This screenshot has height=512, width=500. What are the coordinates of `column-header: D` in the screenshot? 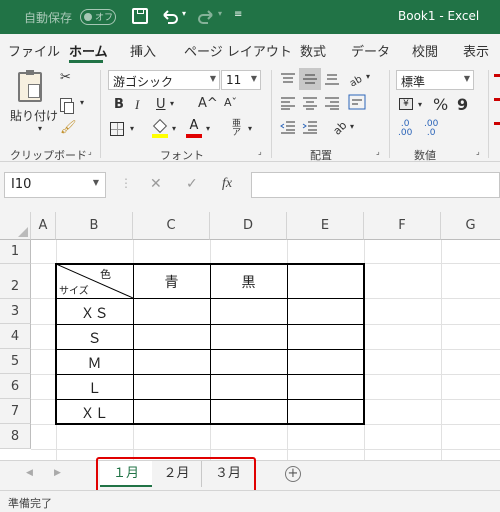 It's located at (248, 226).